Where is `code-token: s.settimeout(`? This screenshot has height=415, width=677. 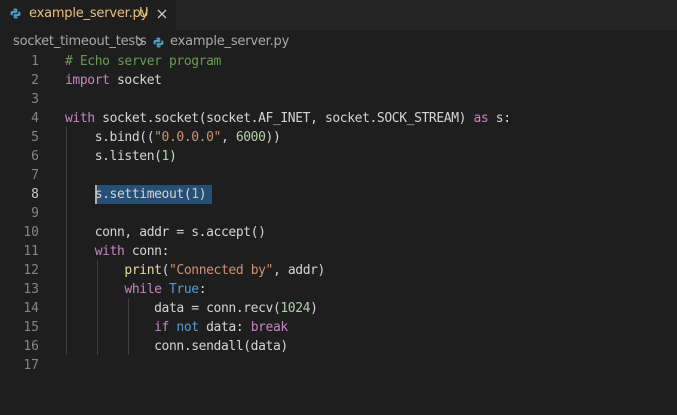
code-token: s.settimeout( is located at coordinates (128, 194).